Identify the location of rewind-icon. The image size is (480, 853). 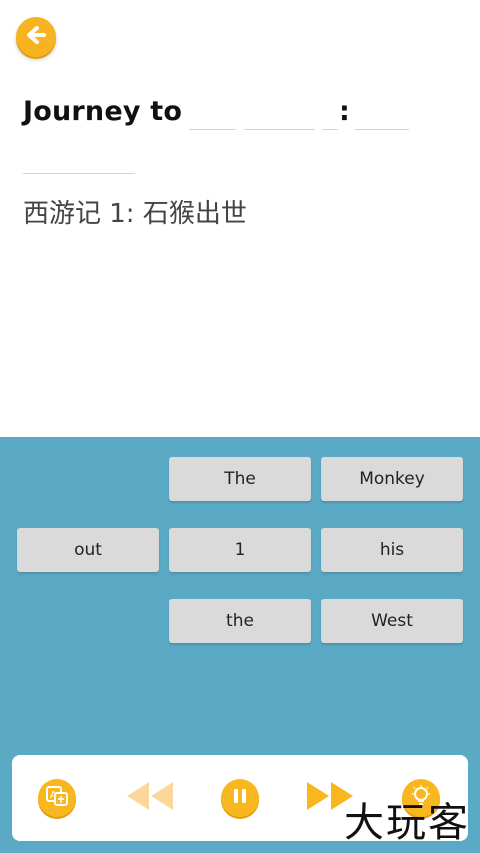
(149, 798).